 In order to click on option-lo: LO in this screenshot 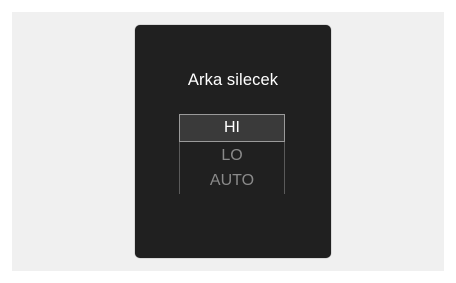, I will do `click(232, 156)`.